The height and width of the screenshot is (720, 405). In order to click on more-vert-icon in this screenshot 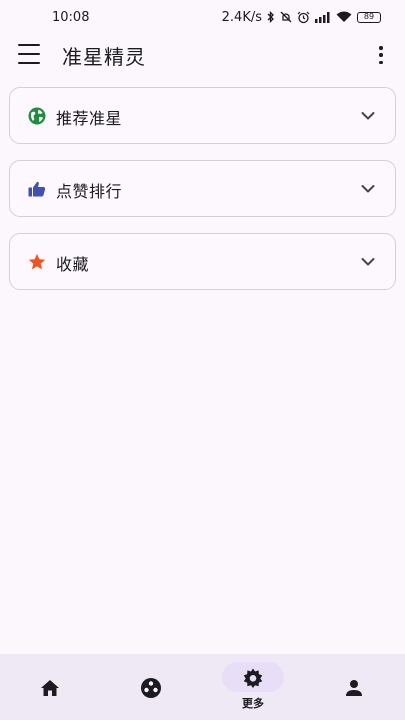, I will do `click(381, 55)`.